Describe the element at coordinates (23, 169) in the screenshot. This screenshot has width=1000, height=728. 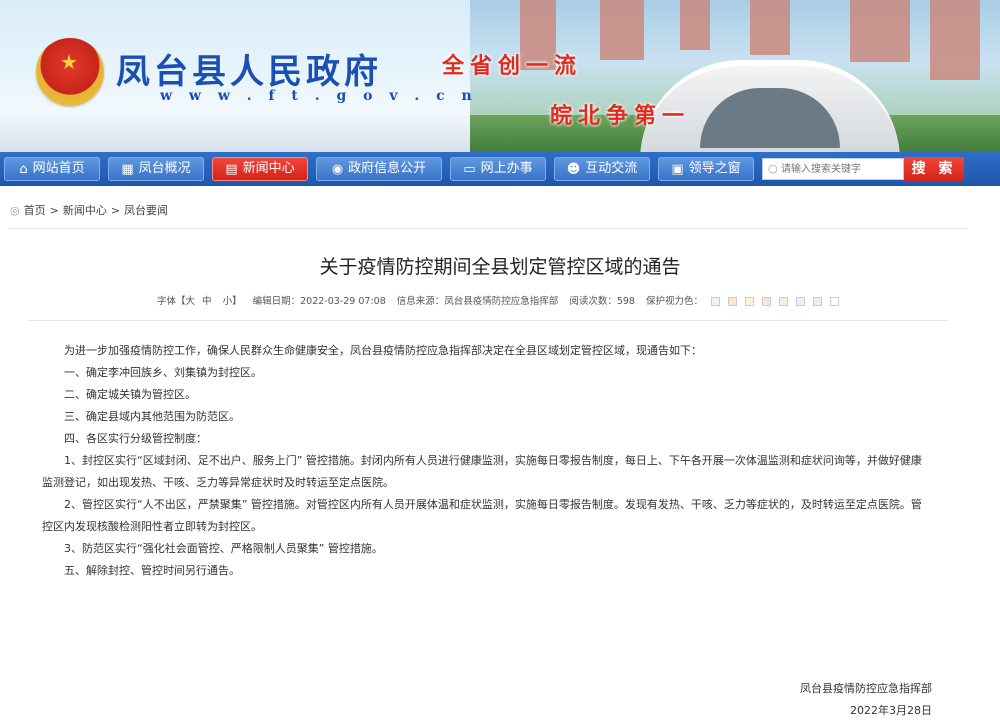
I see `home-icon: ⌂` at that location.